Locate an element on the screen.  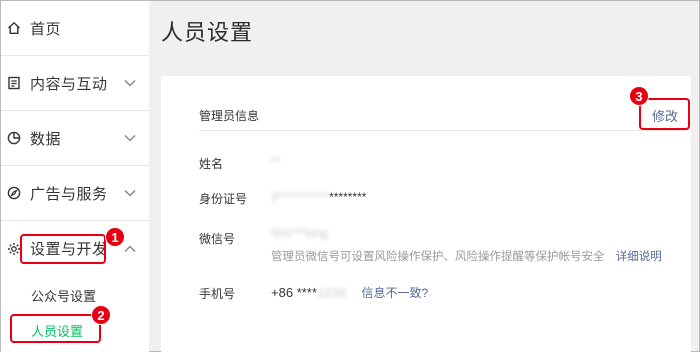
sidebar-item-home: 首页 is located at coordinates (75, 28).